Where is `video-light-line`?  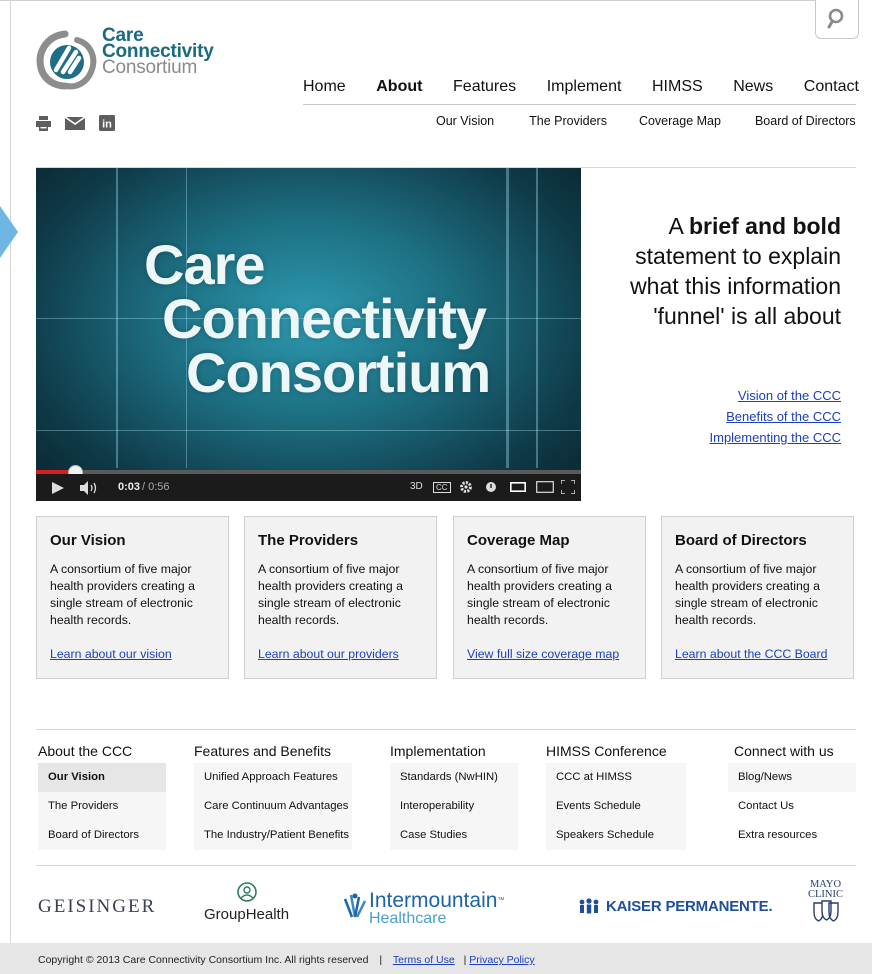 video-light-line is located at coordinates (308, 430).